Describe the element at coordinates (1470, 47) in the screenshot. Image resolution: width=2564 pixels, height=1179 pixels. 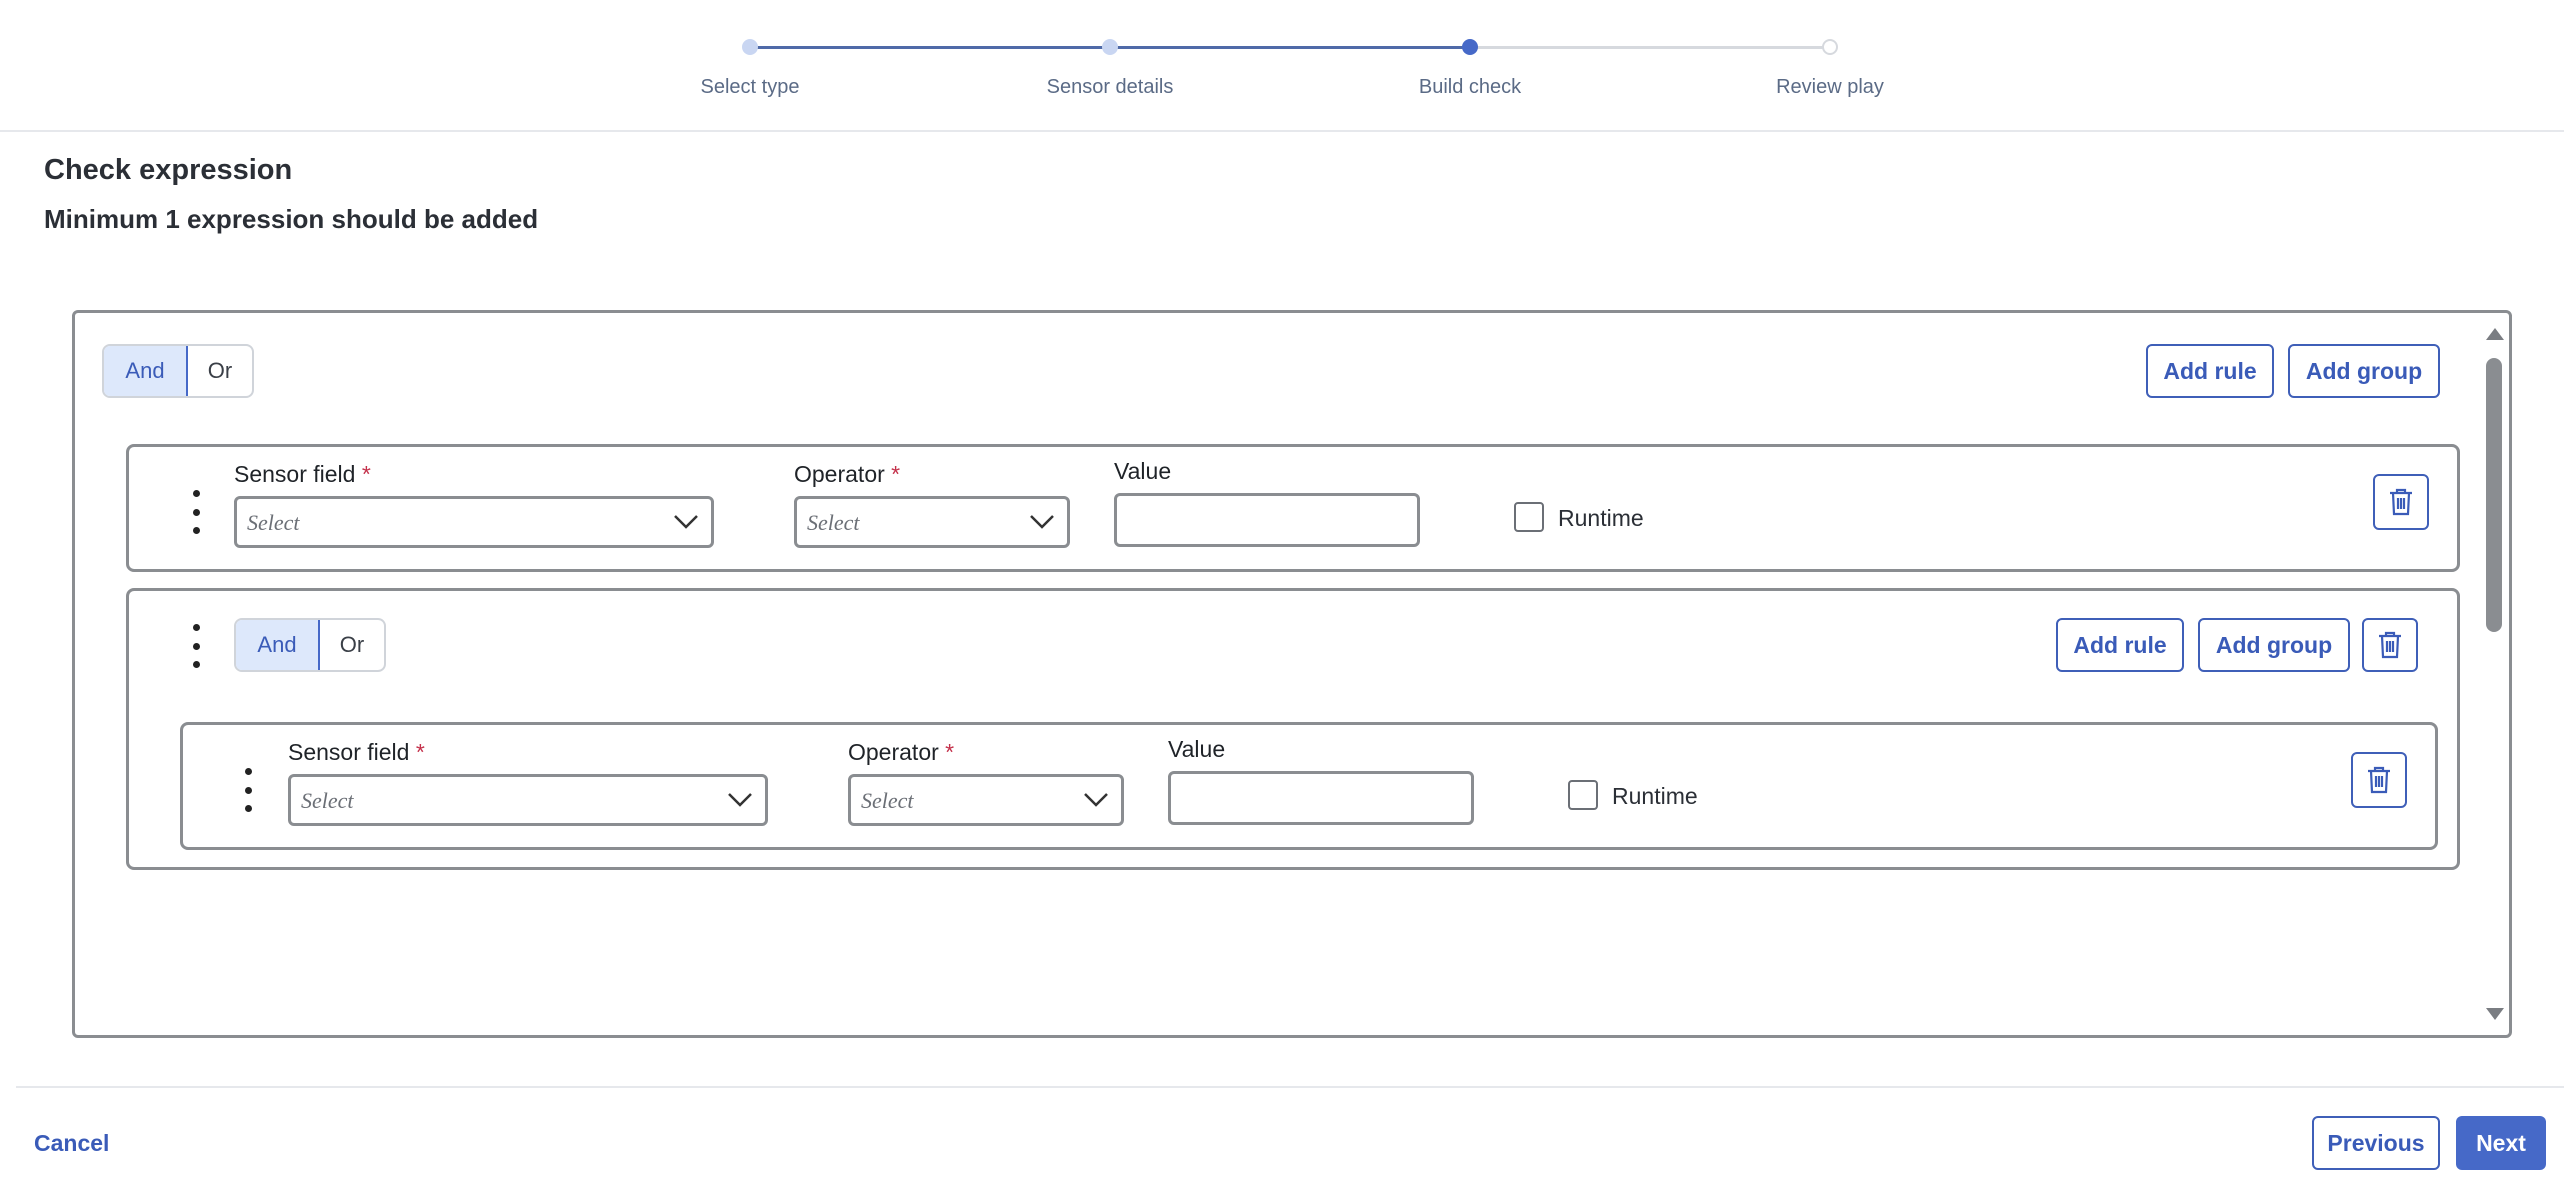
I see `step-dot-build-check` at that location.